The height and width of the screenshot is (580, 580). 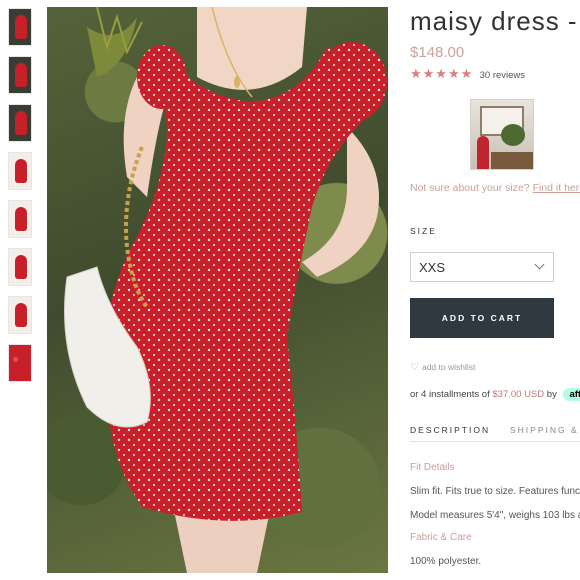 I want to click on heart-icon: ♡, so click(x=414, y=367).